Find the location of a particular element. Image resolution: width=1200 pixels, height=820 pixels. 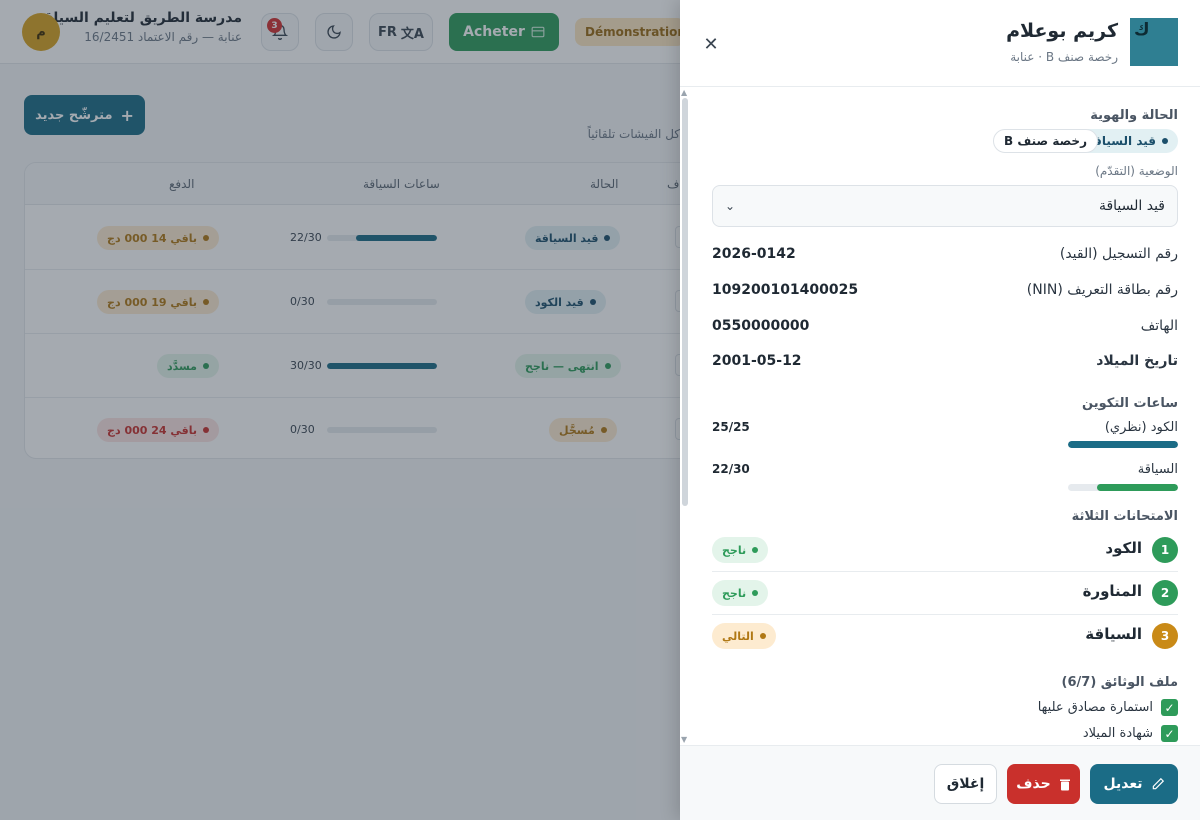

exam-name: السياقة is located at coordinates (1113, 634).